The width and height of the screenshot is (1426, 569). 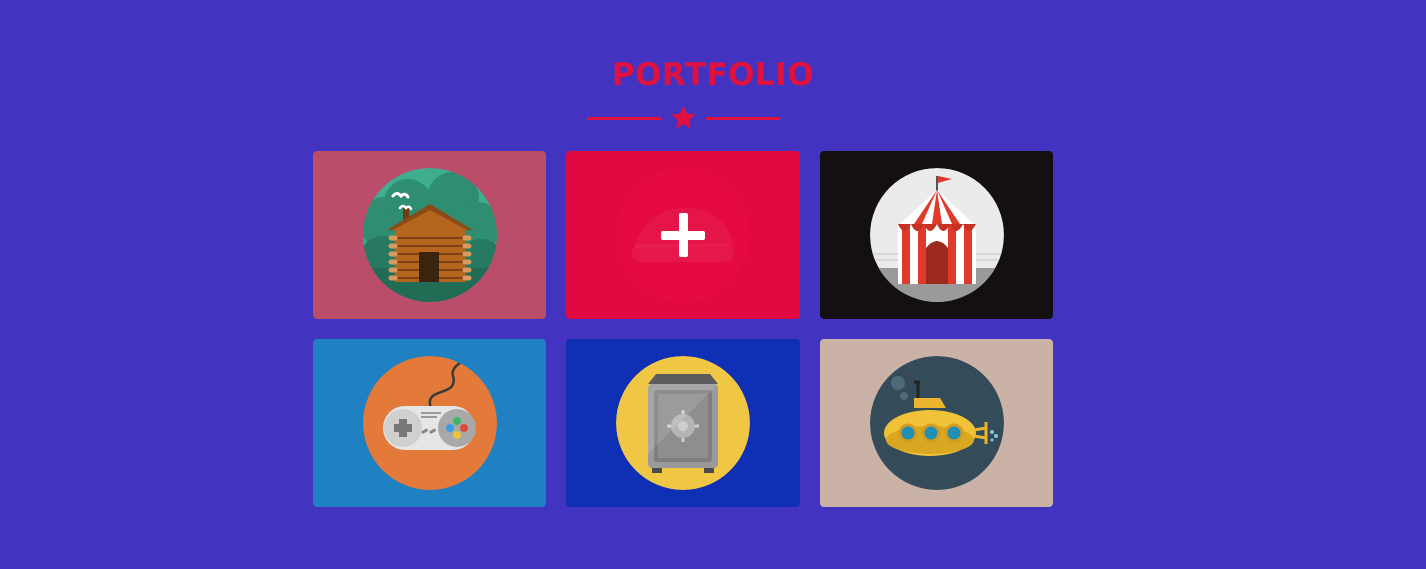 I want to click on portfolio-item-safe, so click(x=683, y=423).